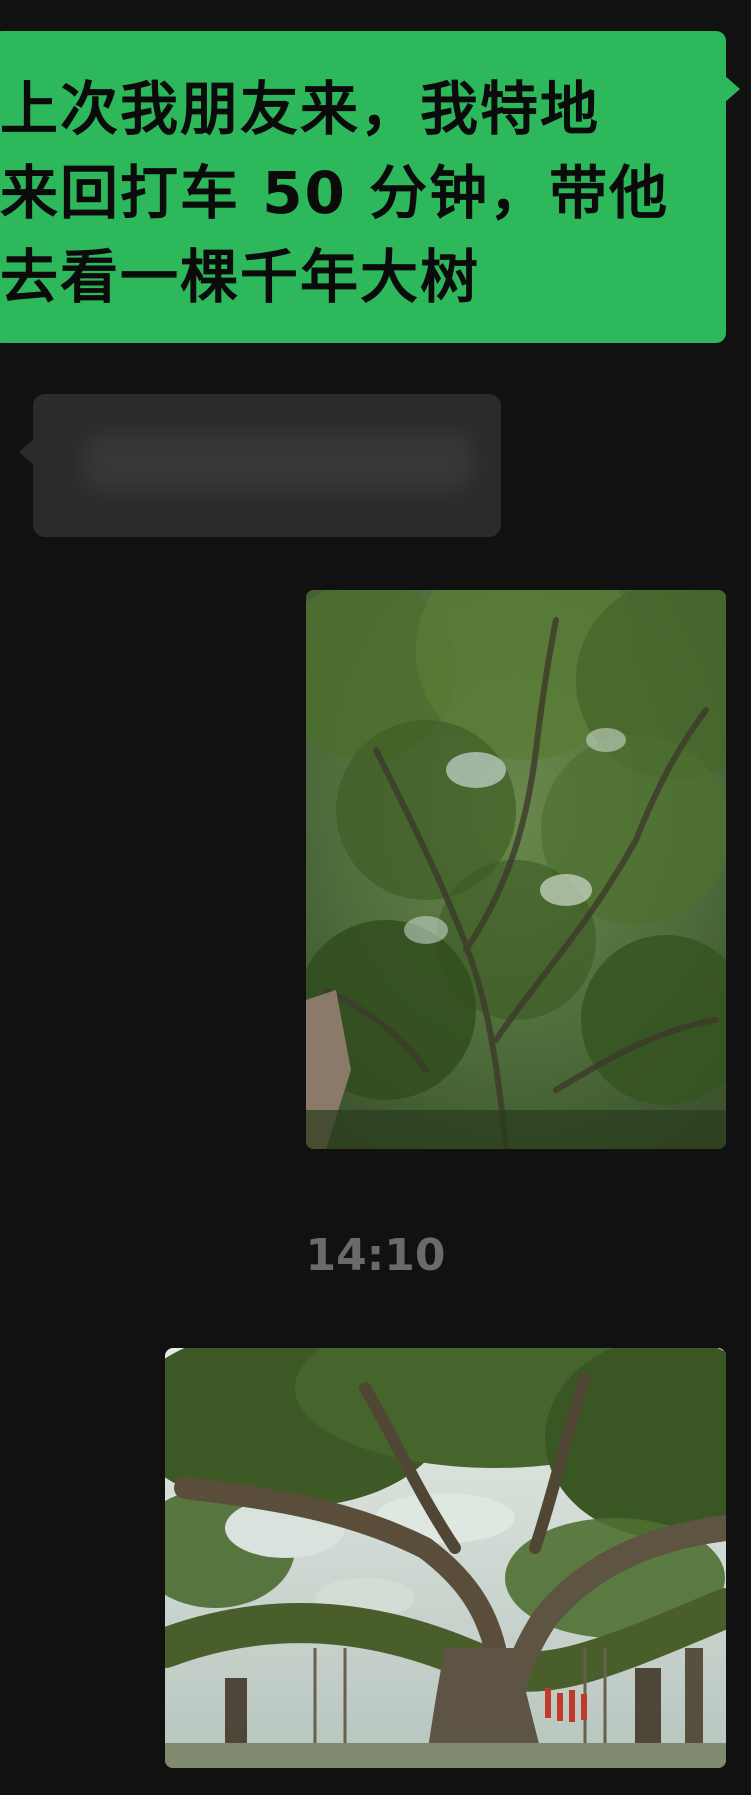 This screenshot has width=751, height=1795. I want to click on message-line-3: 去看一棵千年大树, so click(240, 277).